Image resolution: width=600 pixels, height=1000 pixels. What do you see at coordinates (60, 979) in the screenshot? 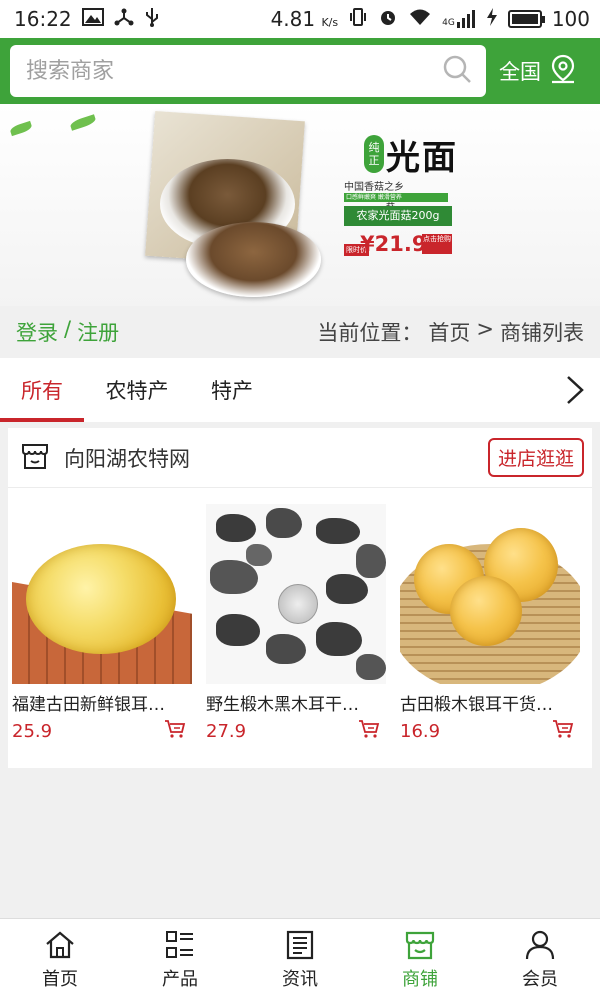
I see `nav-home-label: 首页` at bounding box center [60, 979].